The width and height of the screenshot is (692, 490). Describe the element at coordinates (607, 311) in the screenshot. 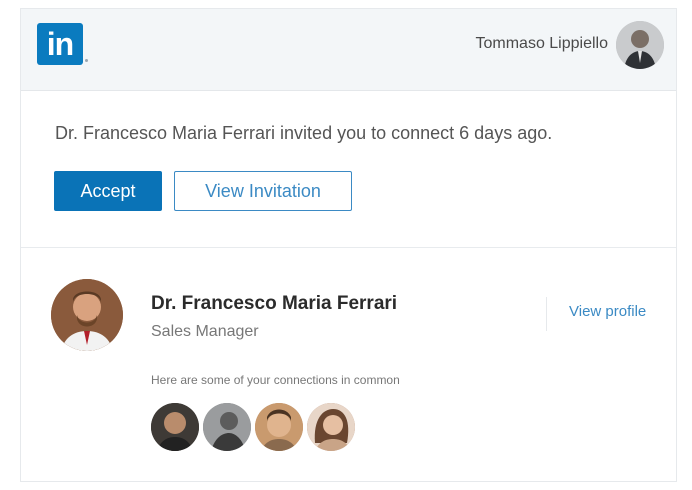

I see `view-profile-link: View profile` at that location.